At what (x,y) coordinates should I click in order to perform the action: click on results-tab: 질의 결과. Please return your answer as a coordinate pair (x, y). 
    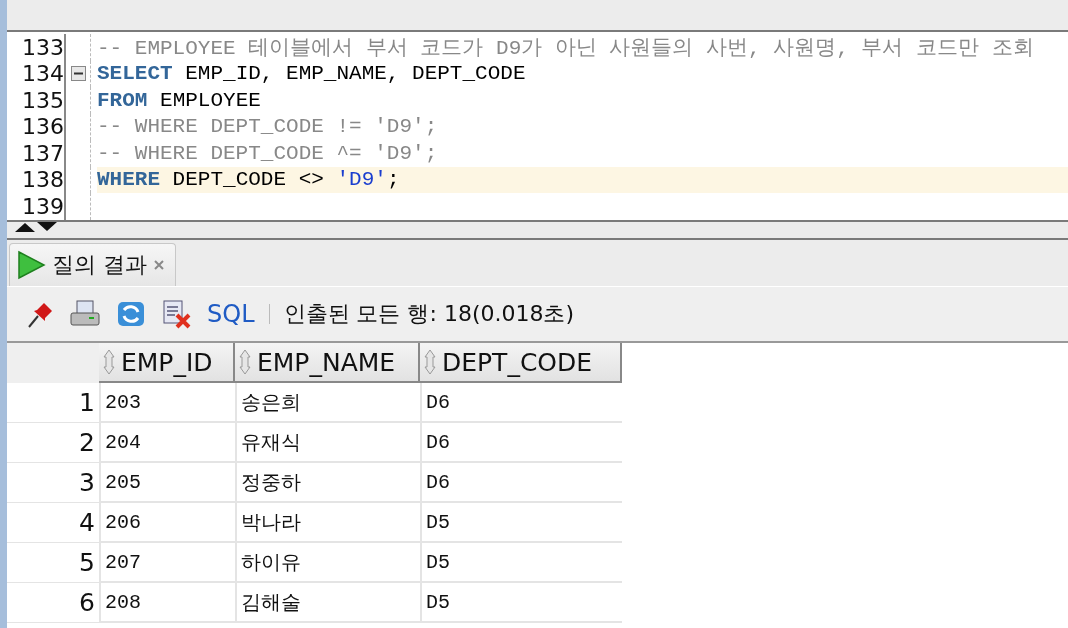
    Looking at the image, I should click on (92, 264).